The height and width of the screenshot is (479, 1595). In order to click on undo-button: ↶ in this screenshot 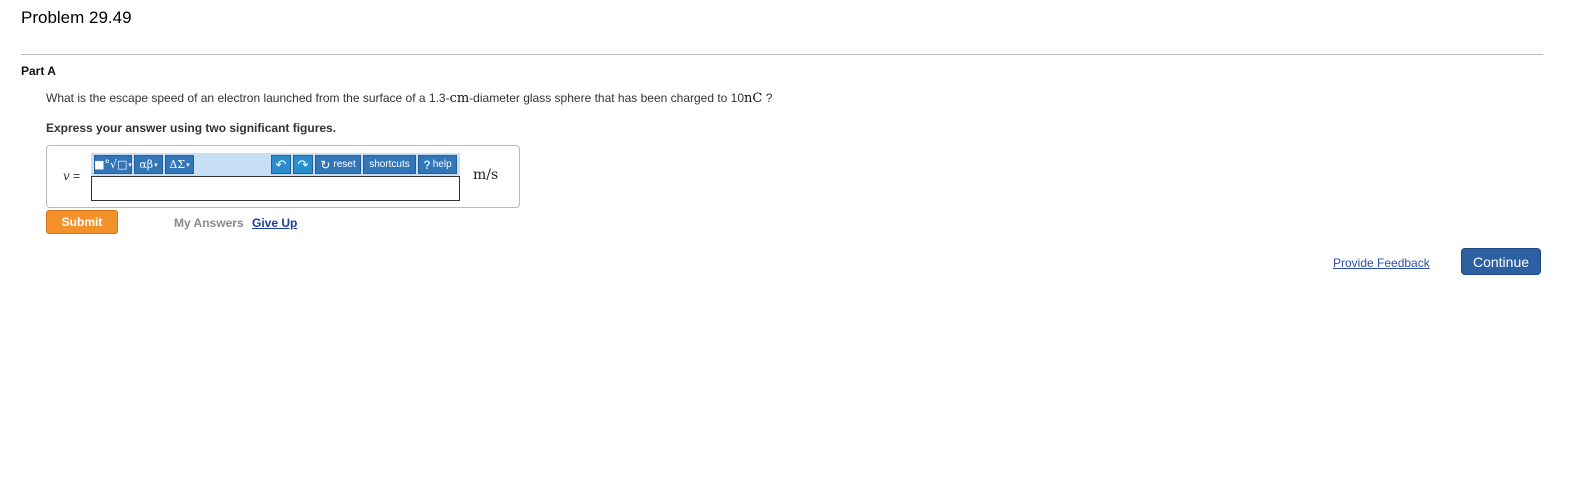, I will do `click(281, 164)`.